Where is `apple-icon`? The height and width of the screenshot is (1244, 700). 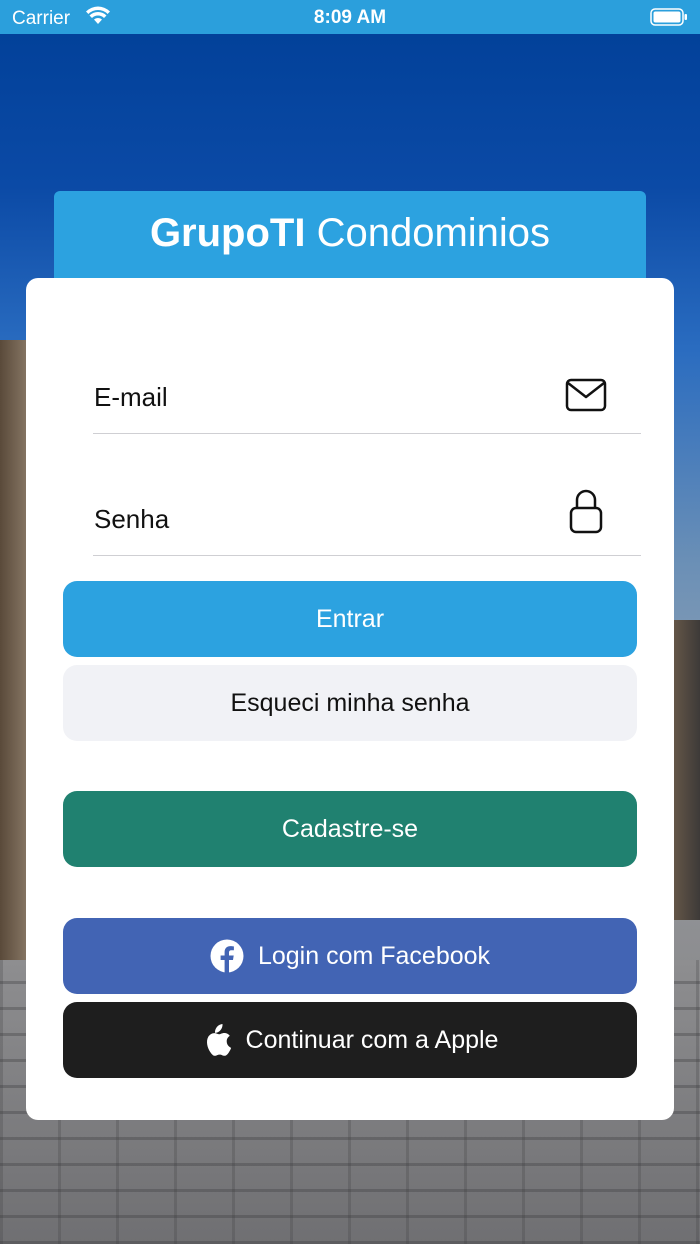
apple-icon is located at coordinates (217, 1040).